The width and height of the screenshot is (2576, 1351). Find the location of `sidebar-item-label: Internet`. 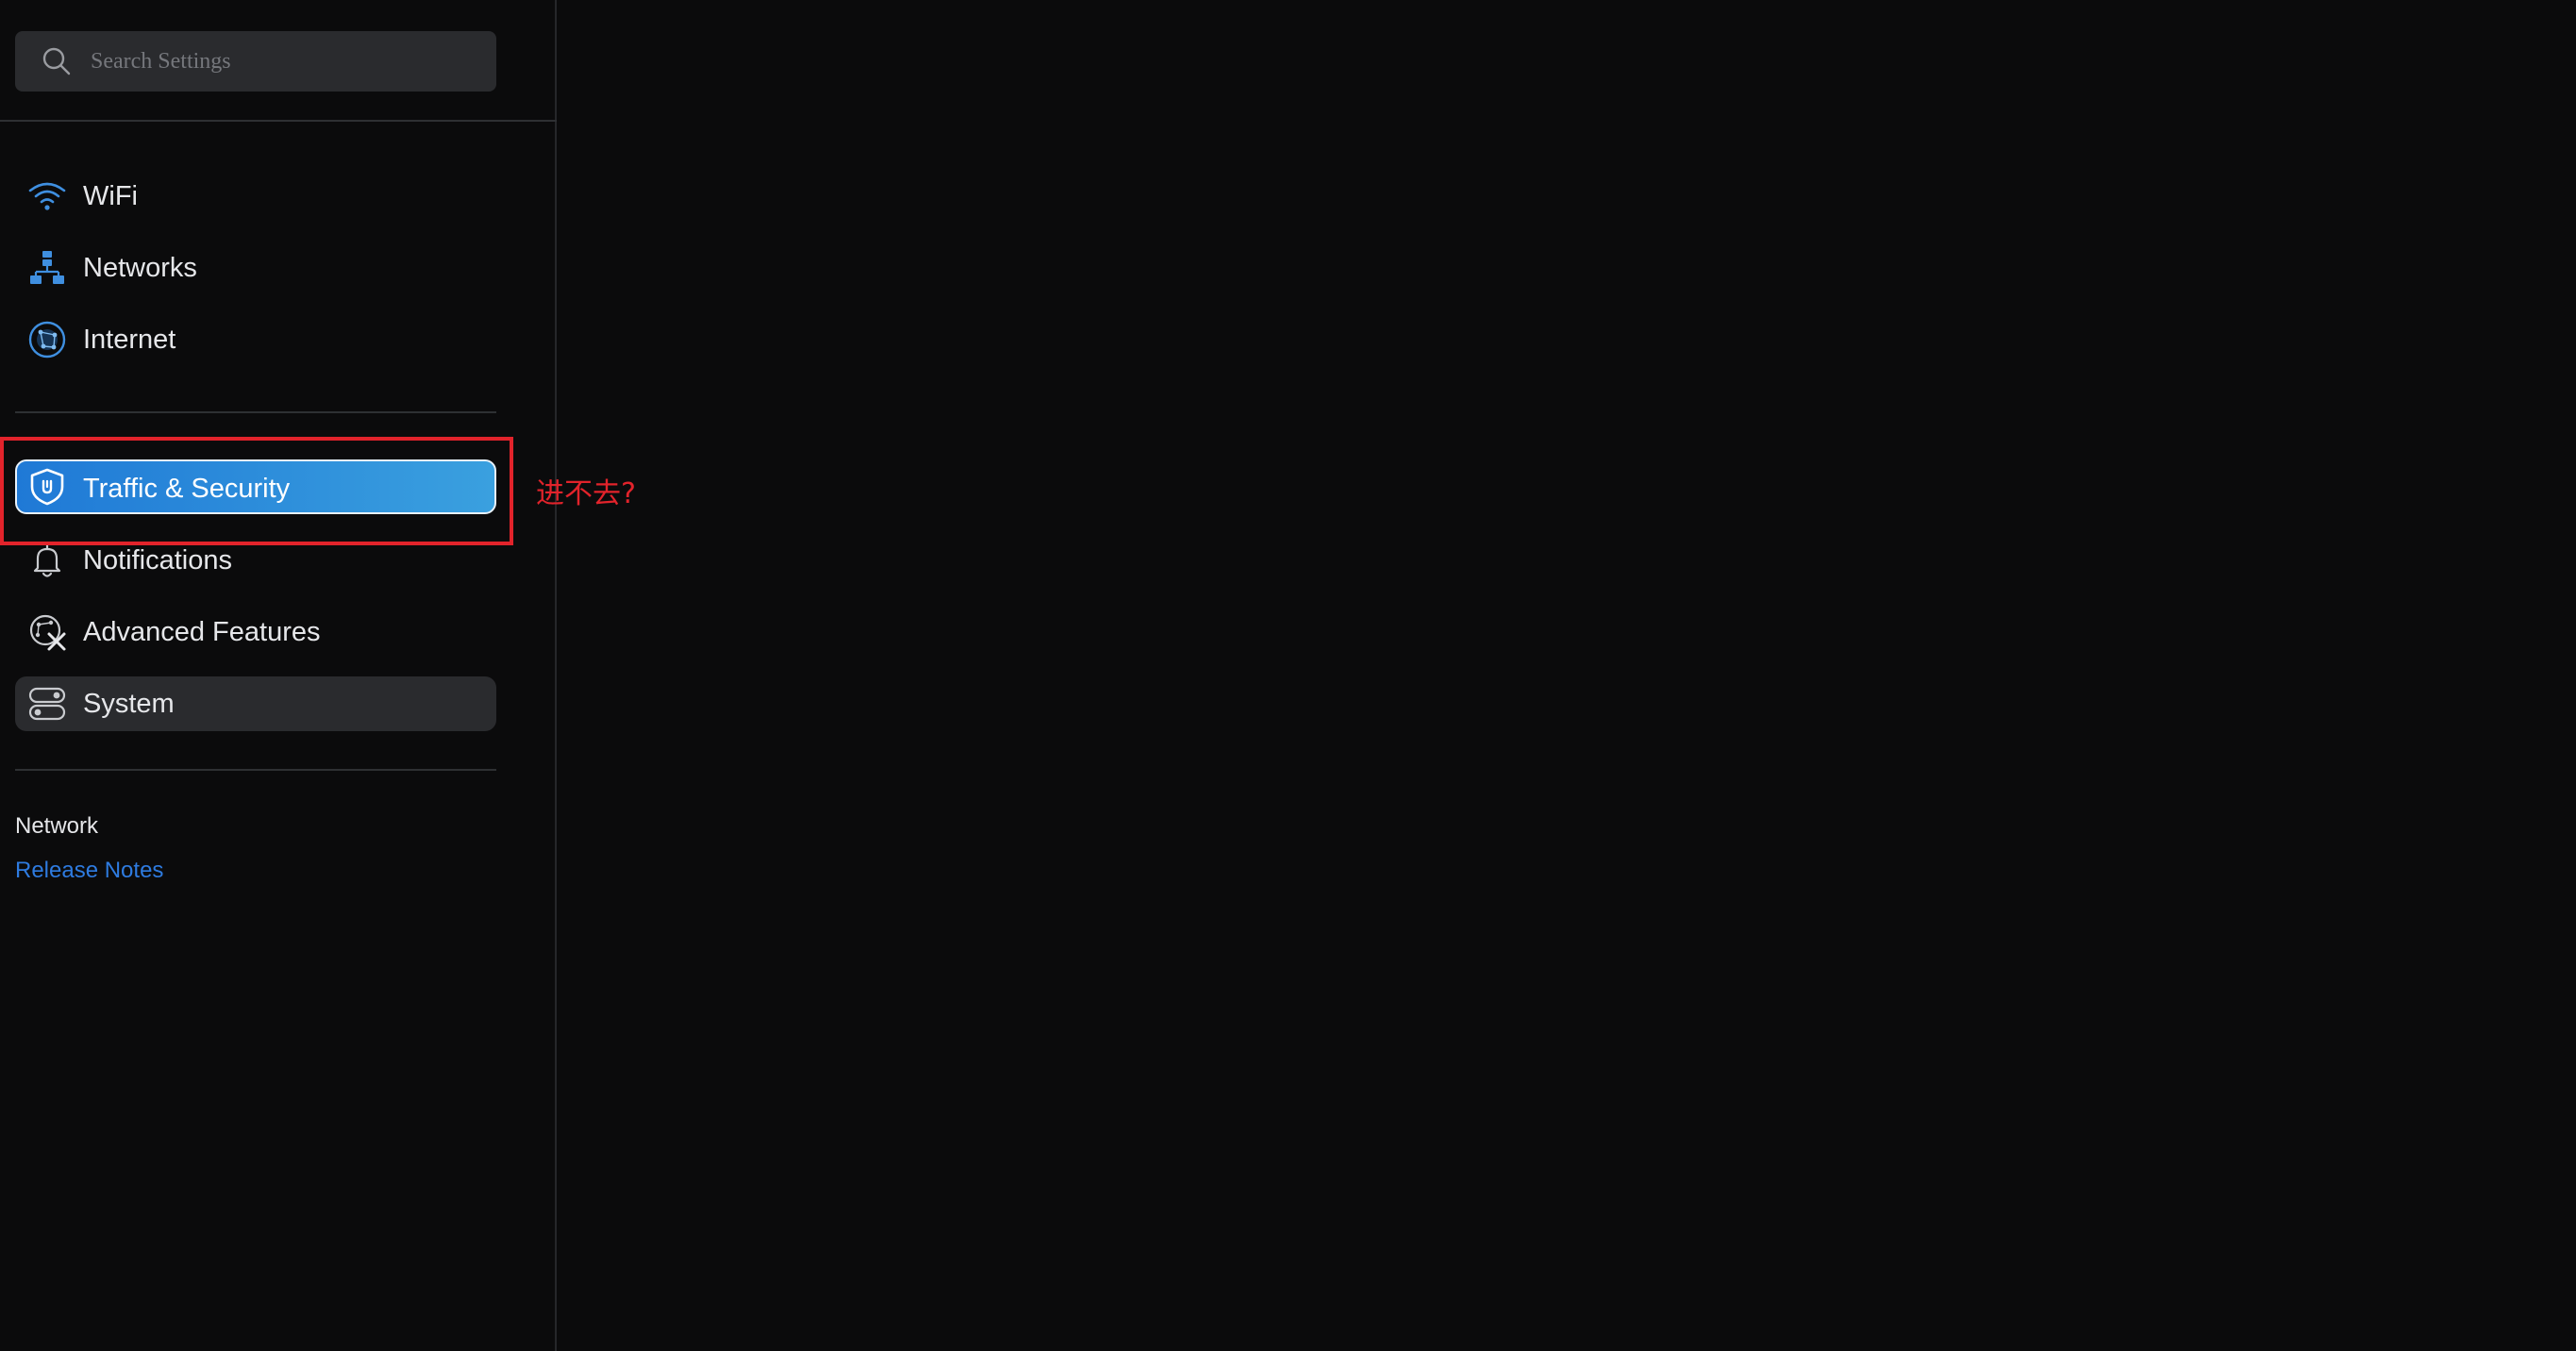

sidebar-item-label: Internet is located at coordinates (129, 340).